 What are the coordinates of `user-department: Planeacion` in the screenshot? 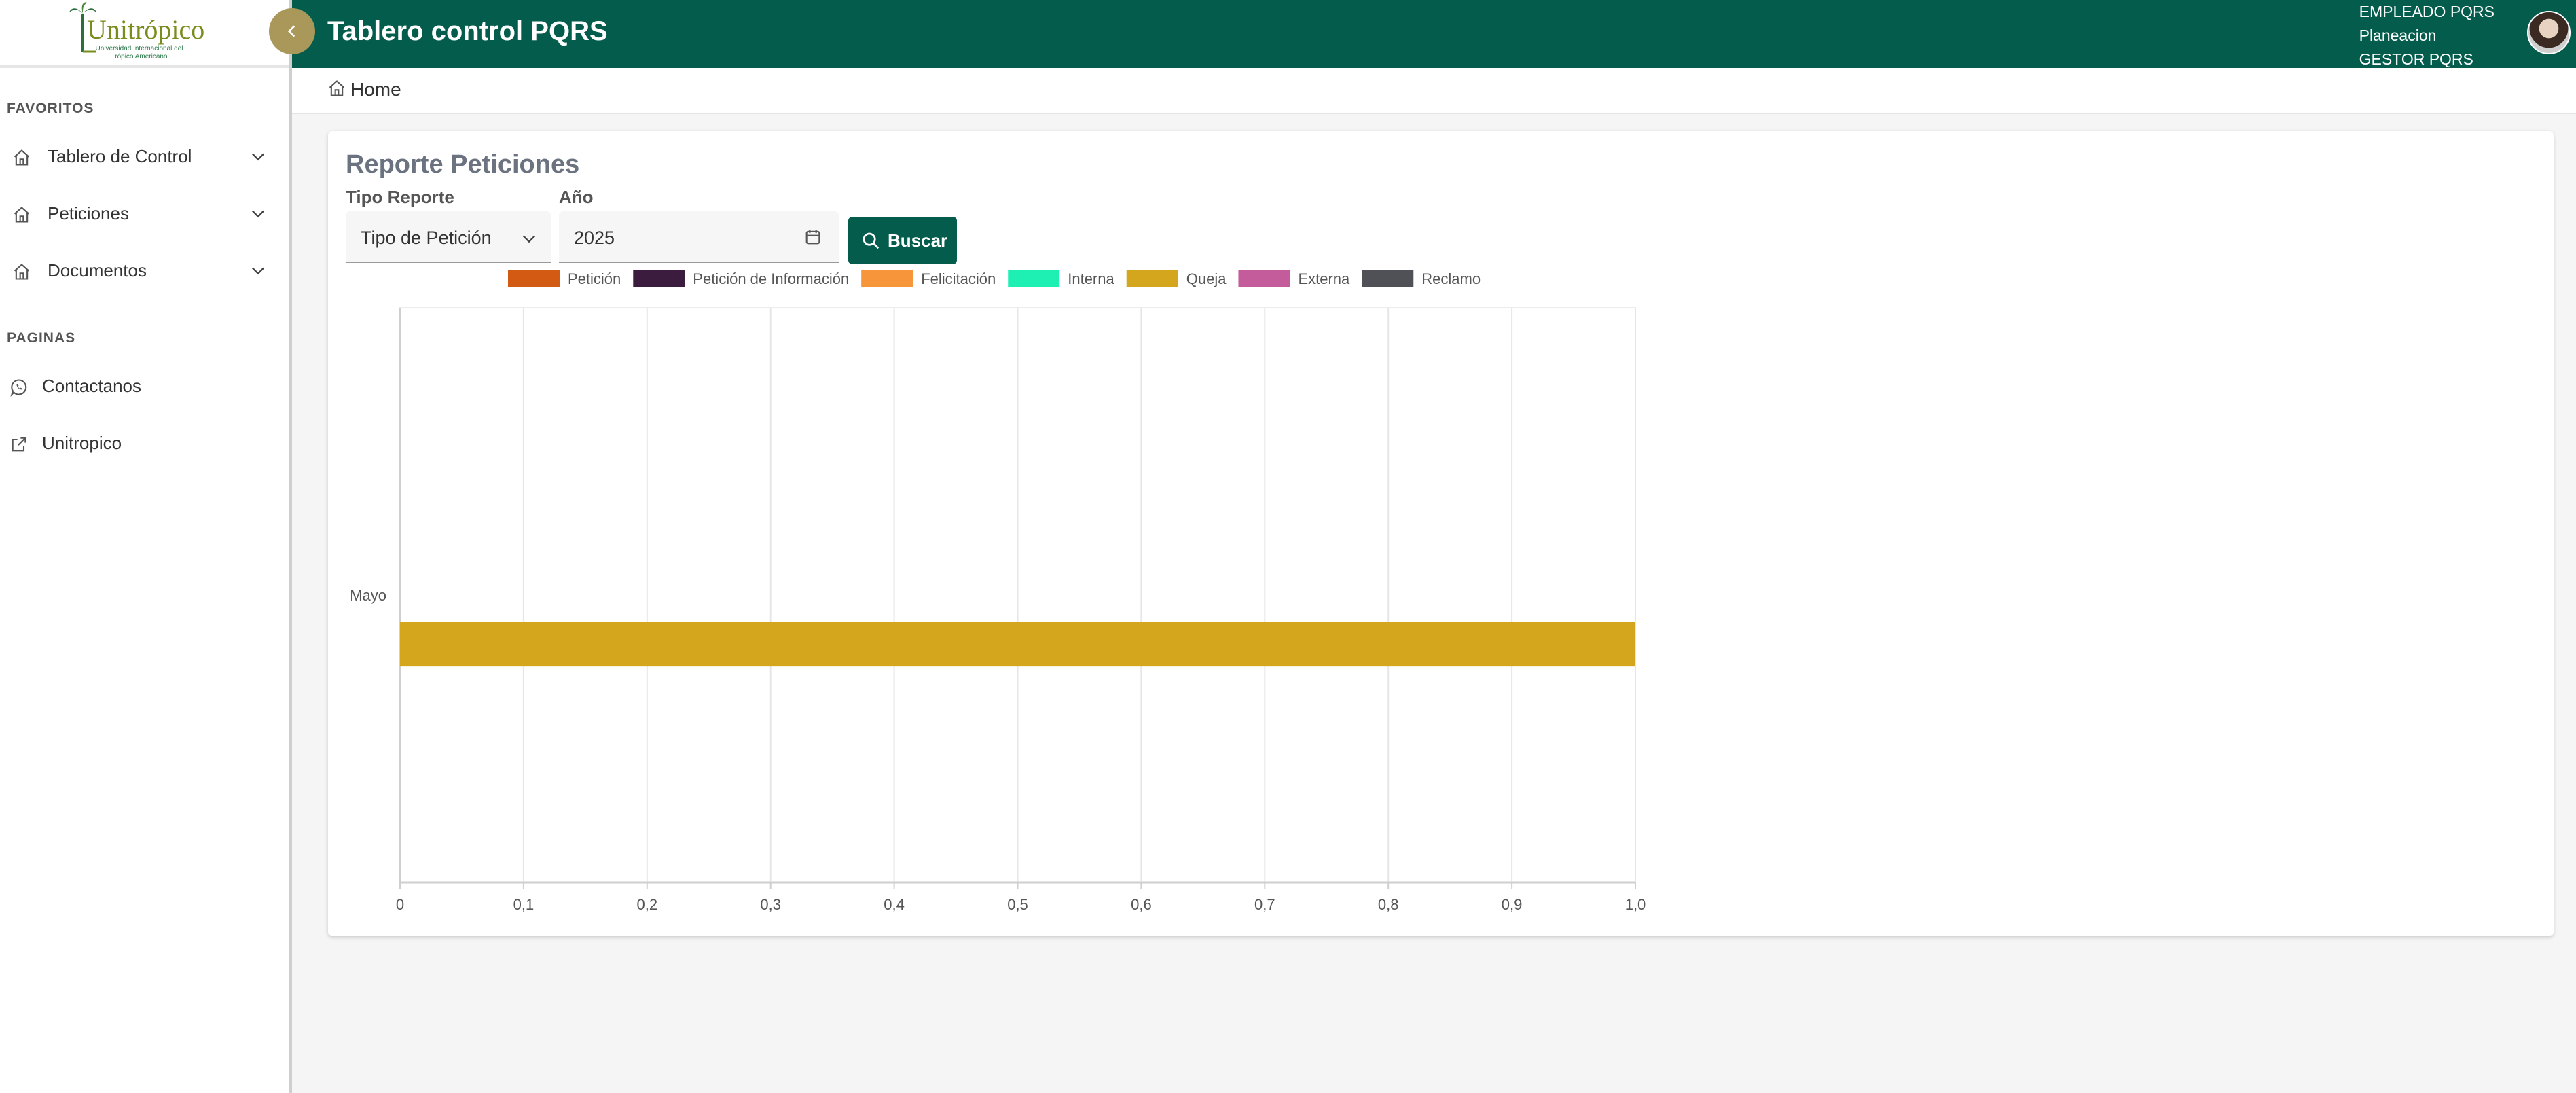 It's located at (2398, 35).